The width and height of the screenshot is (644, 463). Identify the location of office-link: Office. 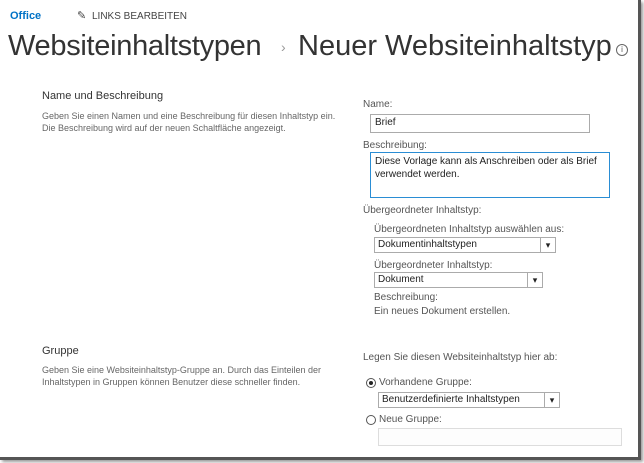
(25, 16).